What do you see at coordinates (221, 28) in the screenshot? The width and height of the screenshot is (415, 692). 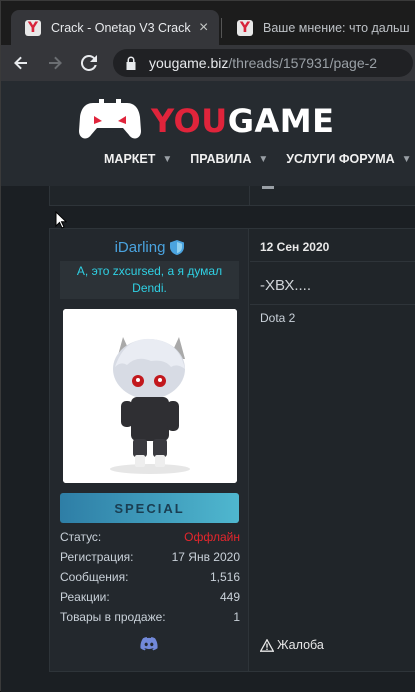 I see `tab-separator` at bounding box center [221, 28].